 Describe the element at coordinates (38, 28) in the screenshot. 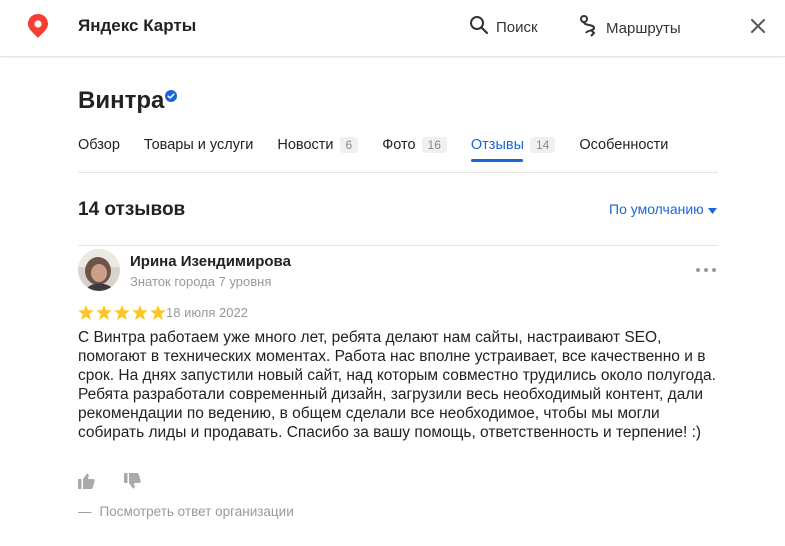

I see `map-pin-icon` at that location.